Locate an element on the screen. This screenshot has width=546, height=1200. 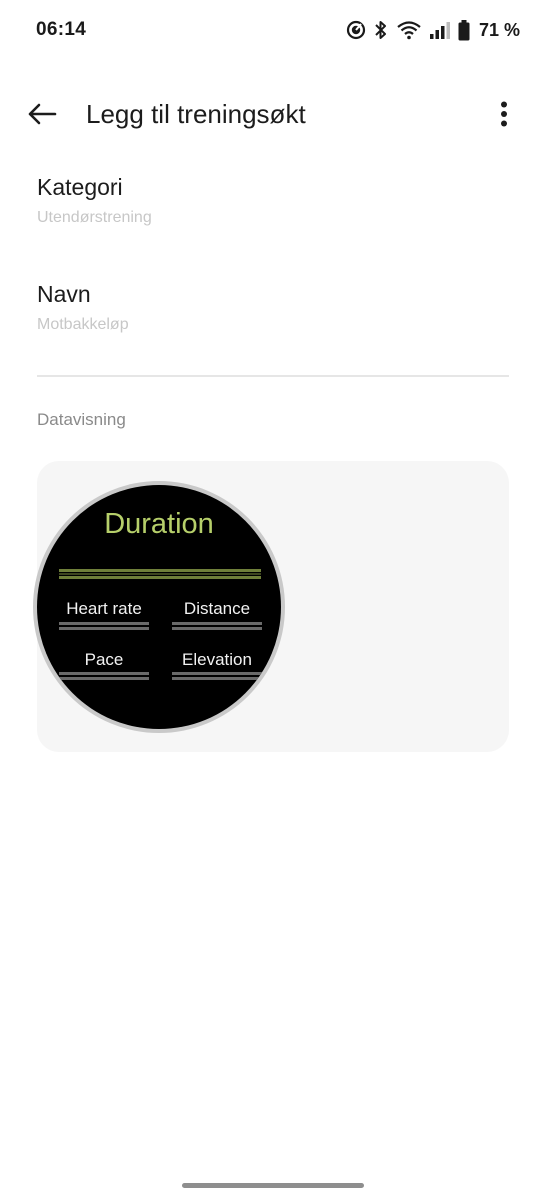
page-title: Legg til treningsøkt is located at coordinates (196, 114).